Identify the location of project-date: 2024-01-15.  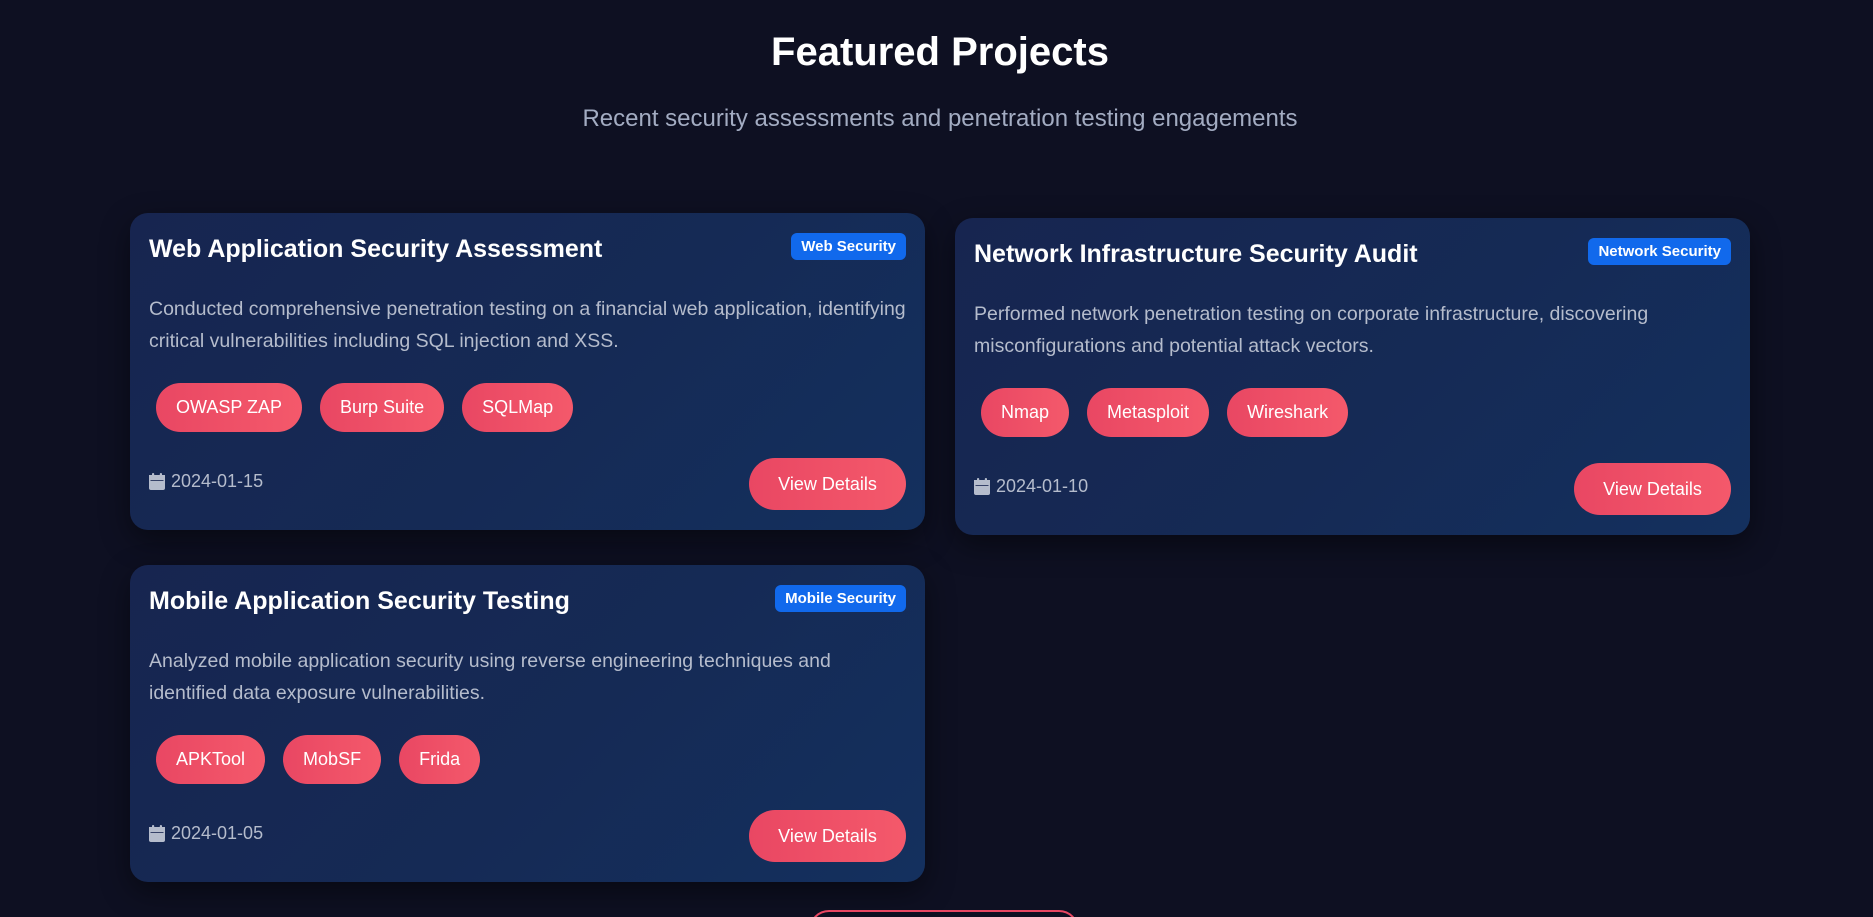
(206, 481).